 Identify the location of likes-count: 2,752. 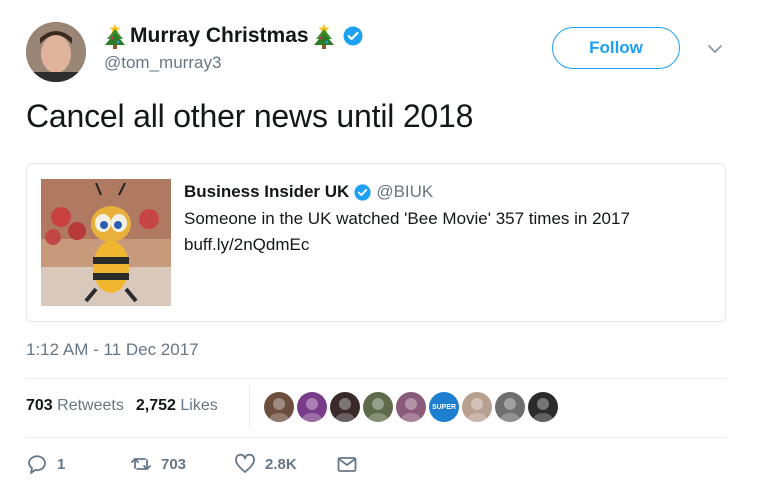
(155, 405).